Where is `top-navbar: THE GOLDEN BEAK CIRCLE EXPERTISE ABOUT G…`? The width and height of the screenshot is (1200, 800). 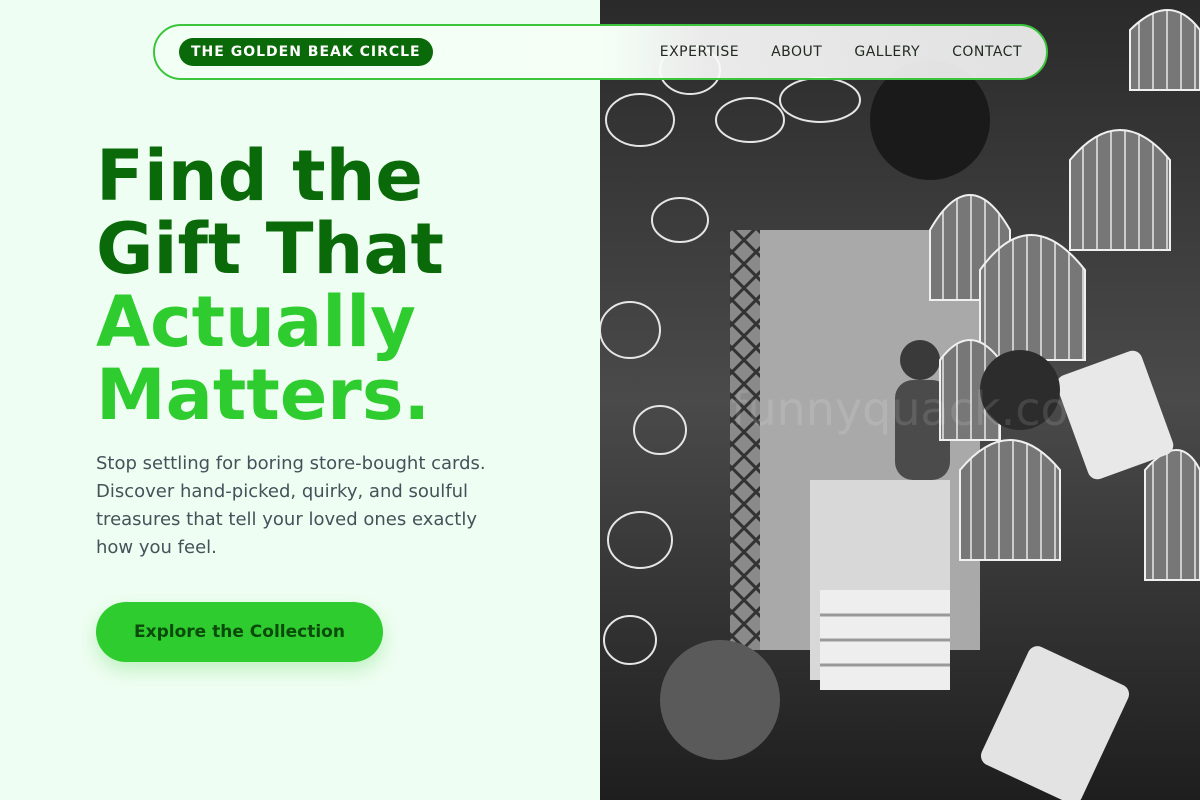 top-navbar: THE GOLDEN BEAK CIRCLE EXPERTISE ABOUT G… is located at coordinates (600, 52).